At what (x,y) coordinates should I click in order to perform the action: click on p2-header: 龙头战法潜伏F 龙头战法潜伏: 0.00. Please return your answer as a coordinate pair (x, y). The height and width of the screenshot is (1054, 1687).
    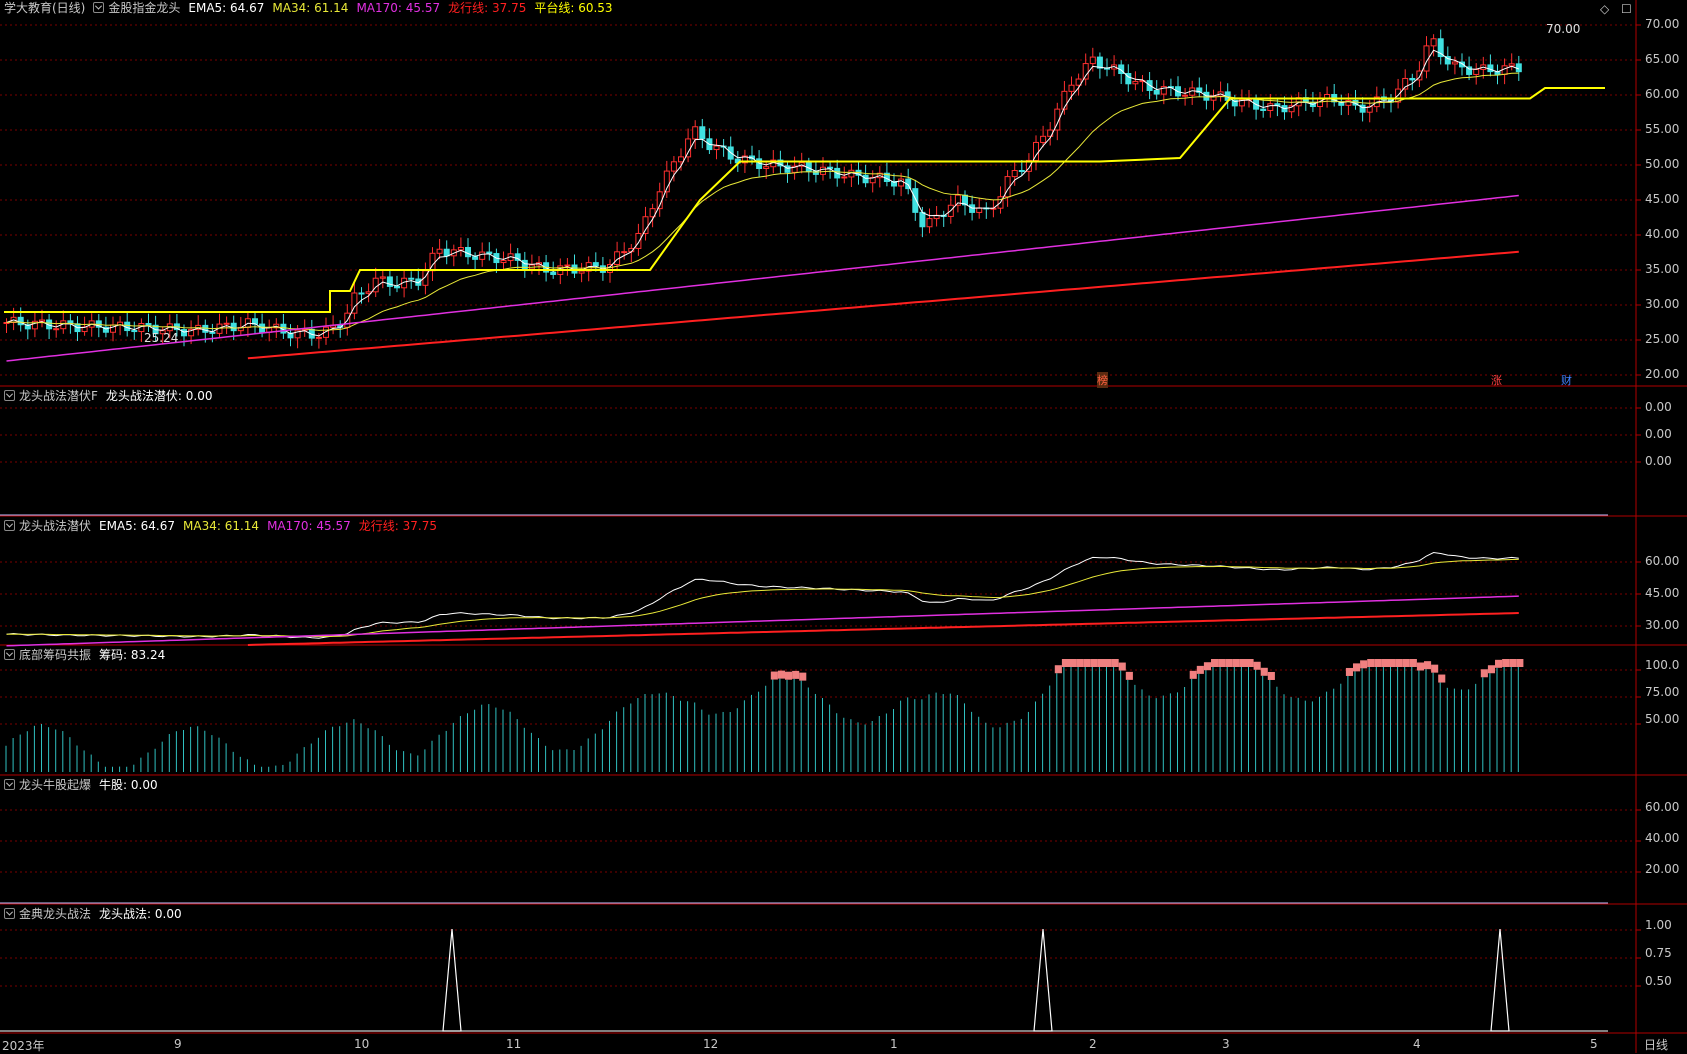
    Looking at the image, I should click on (112, 396).